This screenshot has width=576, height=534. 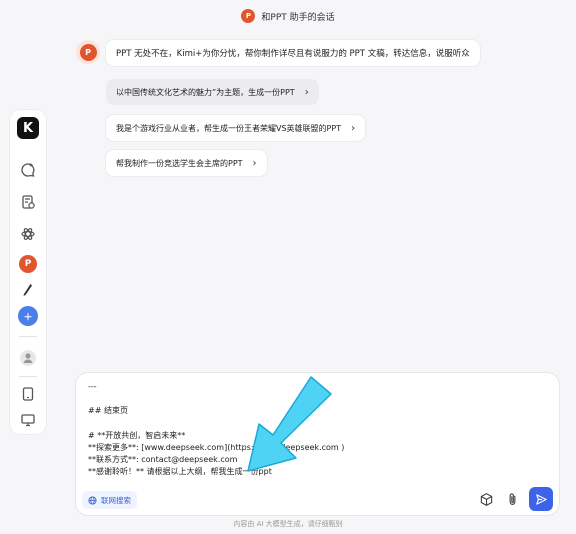 I want to click on avatar-letter: P, so click(x=88, y=52).